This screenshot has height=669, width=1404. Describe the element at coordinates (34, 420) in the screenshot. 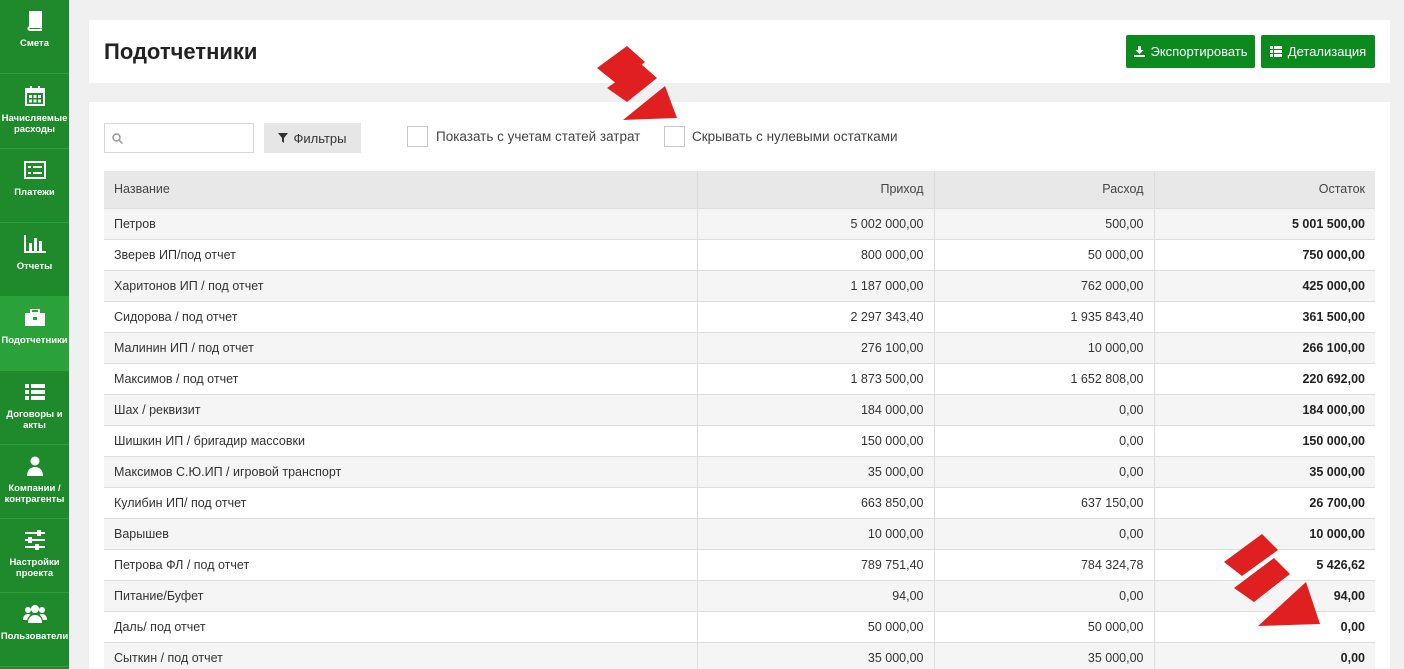

I see `sidebar-item-label: Договоры и акты` at that location.